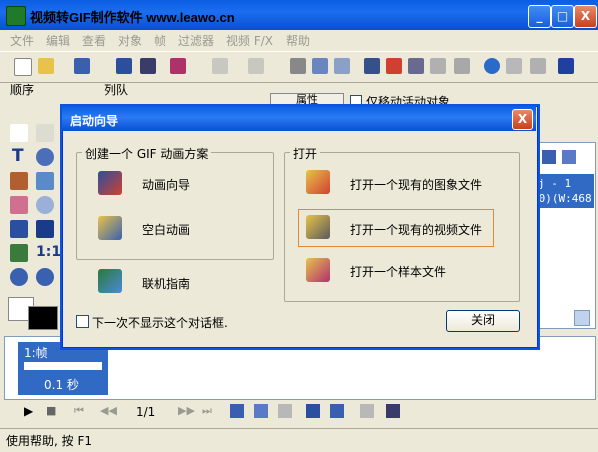 The height and width of the screenshot is (452, 598). I want to click on menu-frame: 帧, so click(160, 40).